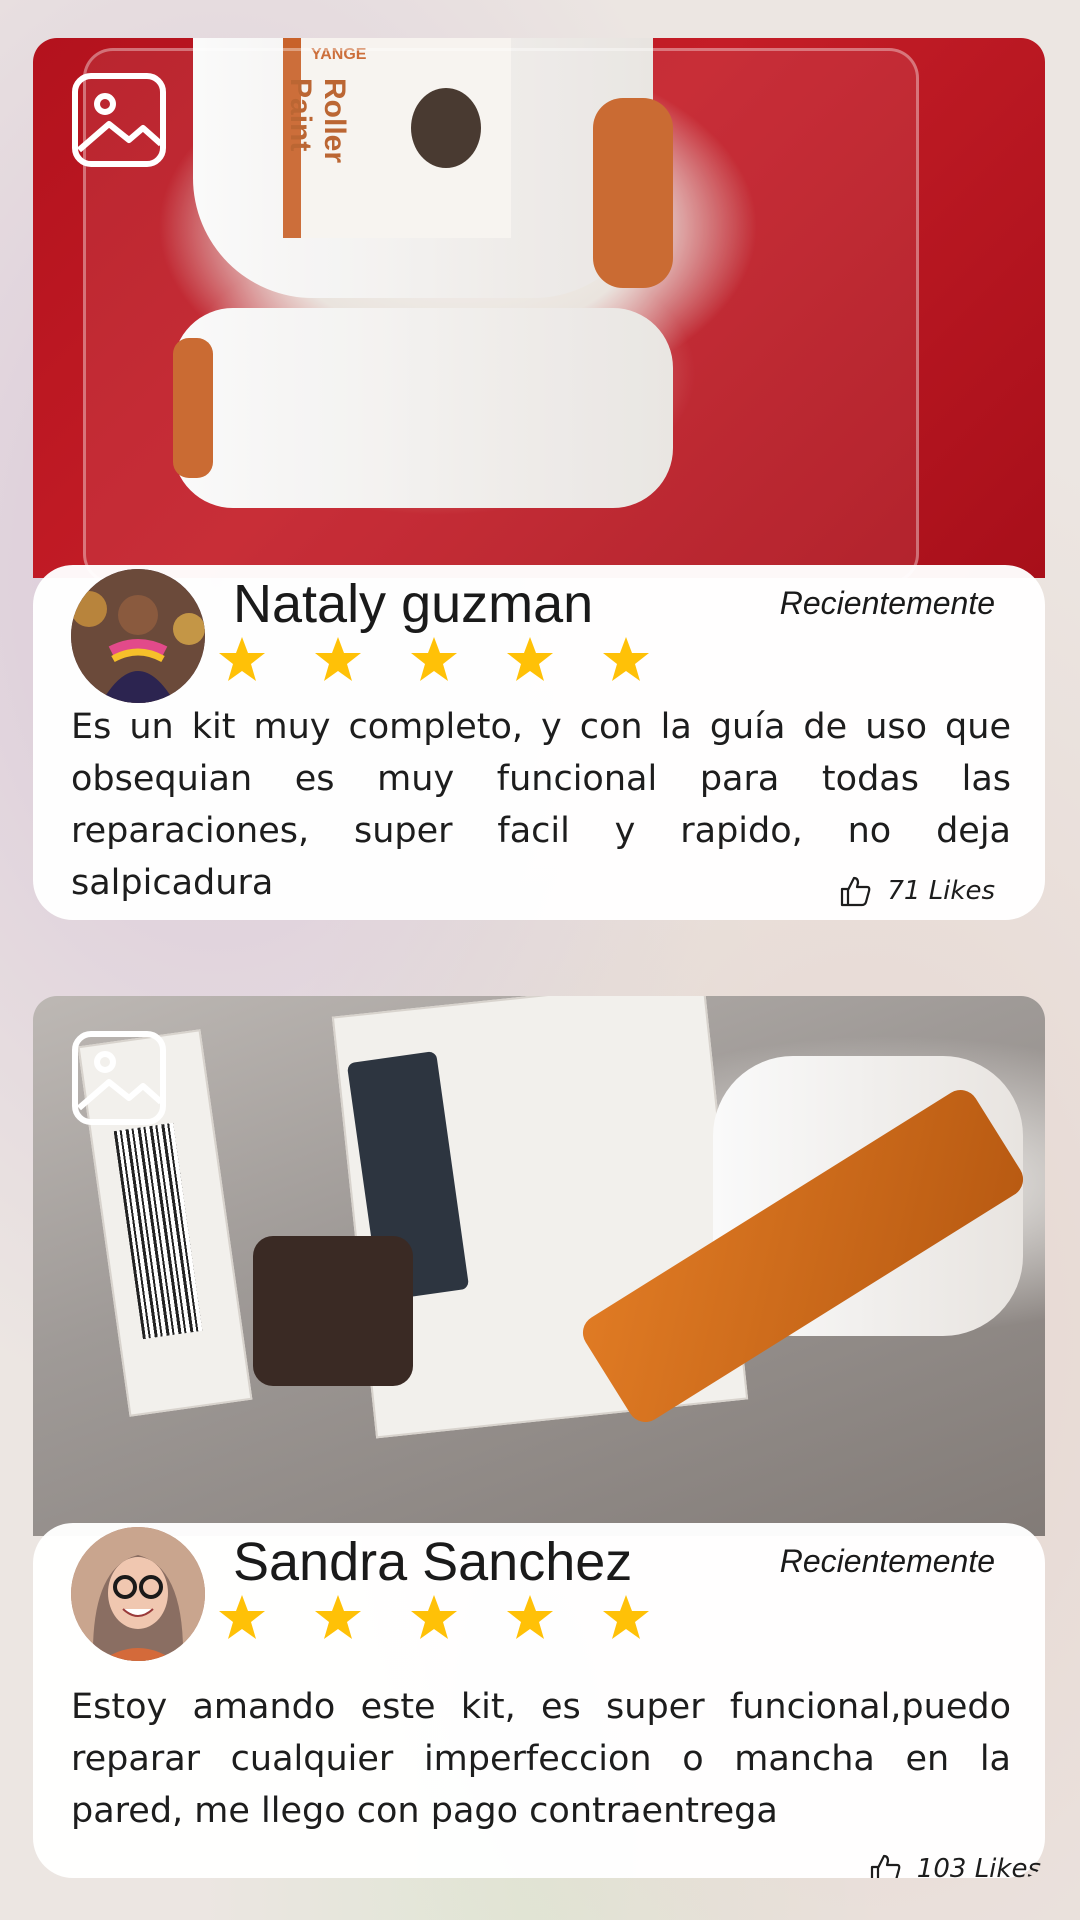 Image resolution: width=1080 pixels, height=1920 pixels. What do you see at coordinates (413, 604) in the screenshot?
I see `reviewer-name: Nataly guzman` at bounding box center [413, 604].